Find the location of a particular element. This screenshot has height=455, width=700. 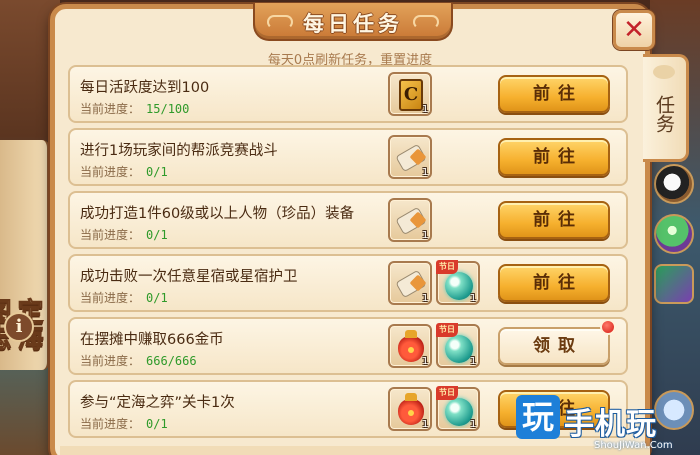

watermark-text: 手机玩 is located at coordinates (610, 424).